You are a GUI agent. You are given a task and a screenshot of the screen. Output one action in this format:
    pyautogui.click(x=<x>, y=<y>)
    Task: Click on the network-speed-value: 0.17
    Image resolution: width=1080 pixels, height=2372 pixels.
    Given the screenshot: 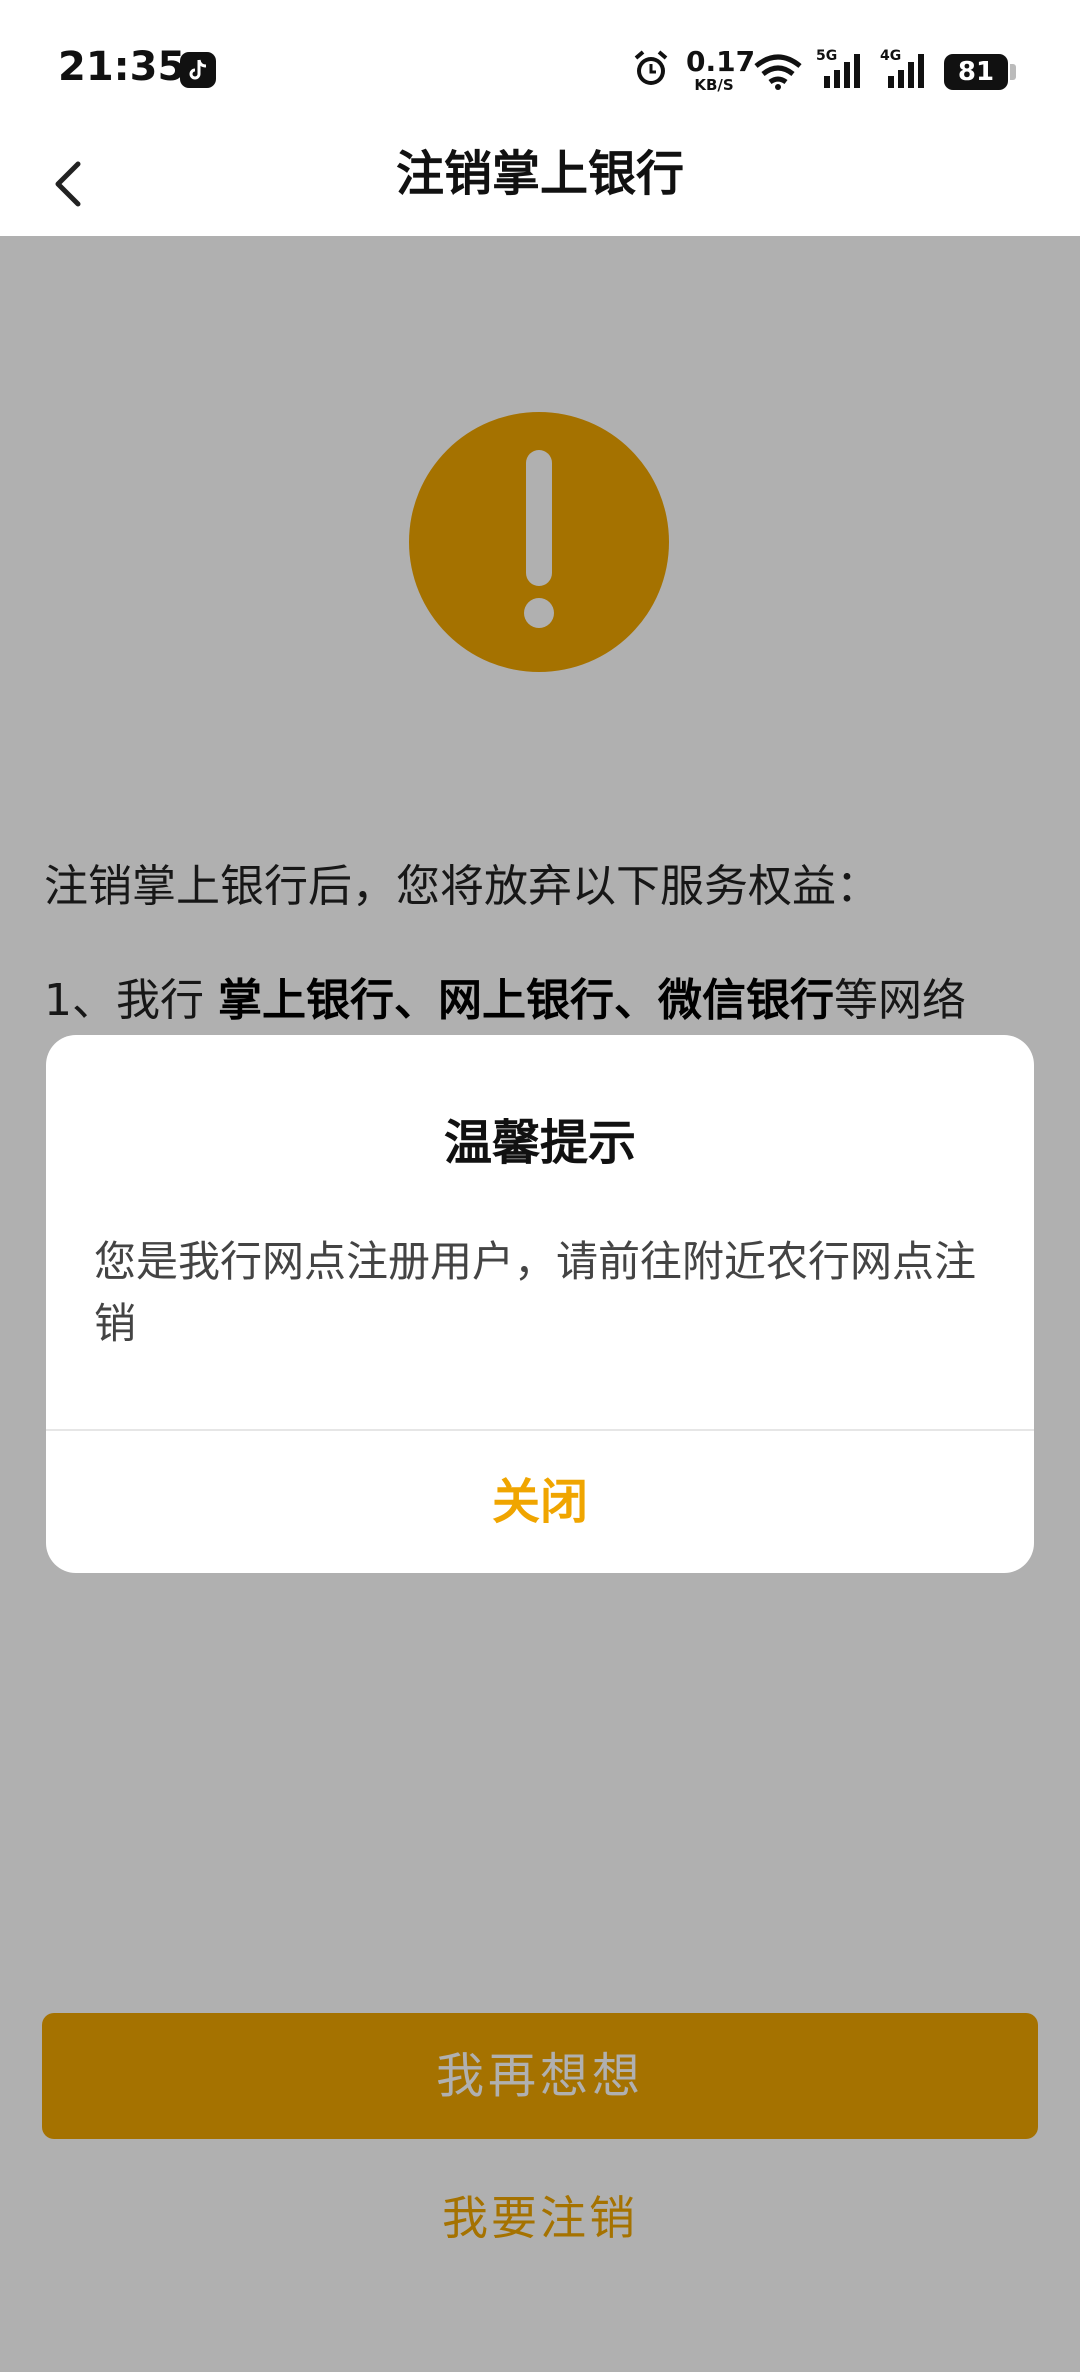 What is the action you would take?
    pyautogui.click(x=721, y=61)
    